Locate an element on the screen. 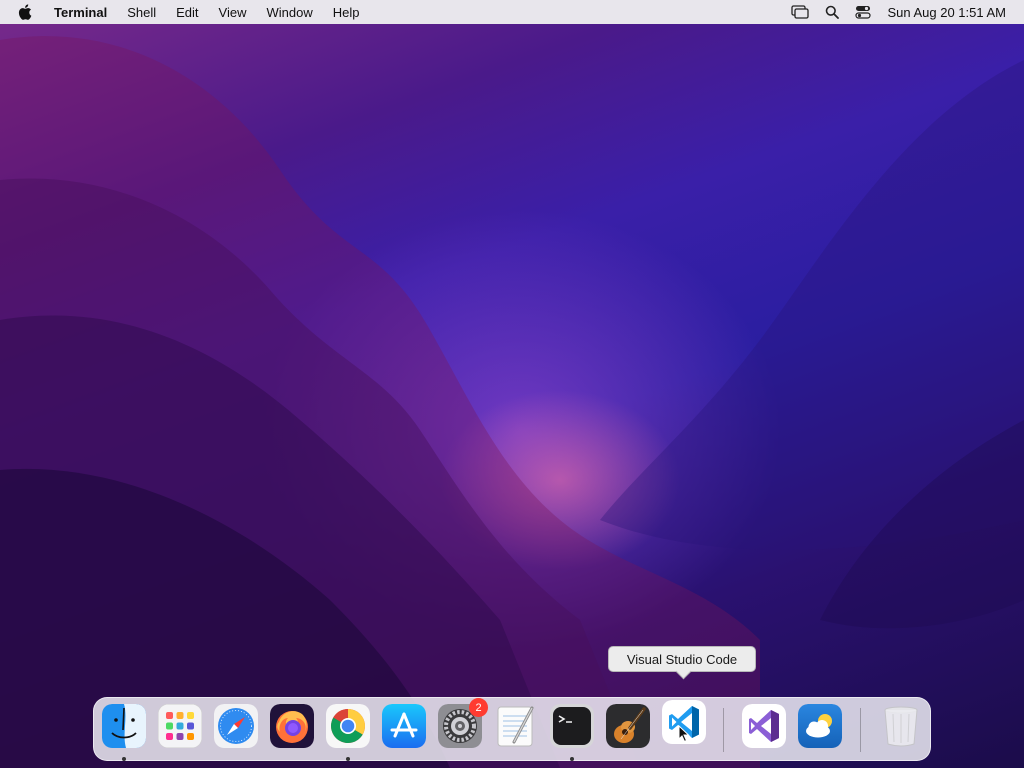  menu-edit: Edit is located at coordinates (187, 12).